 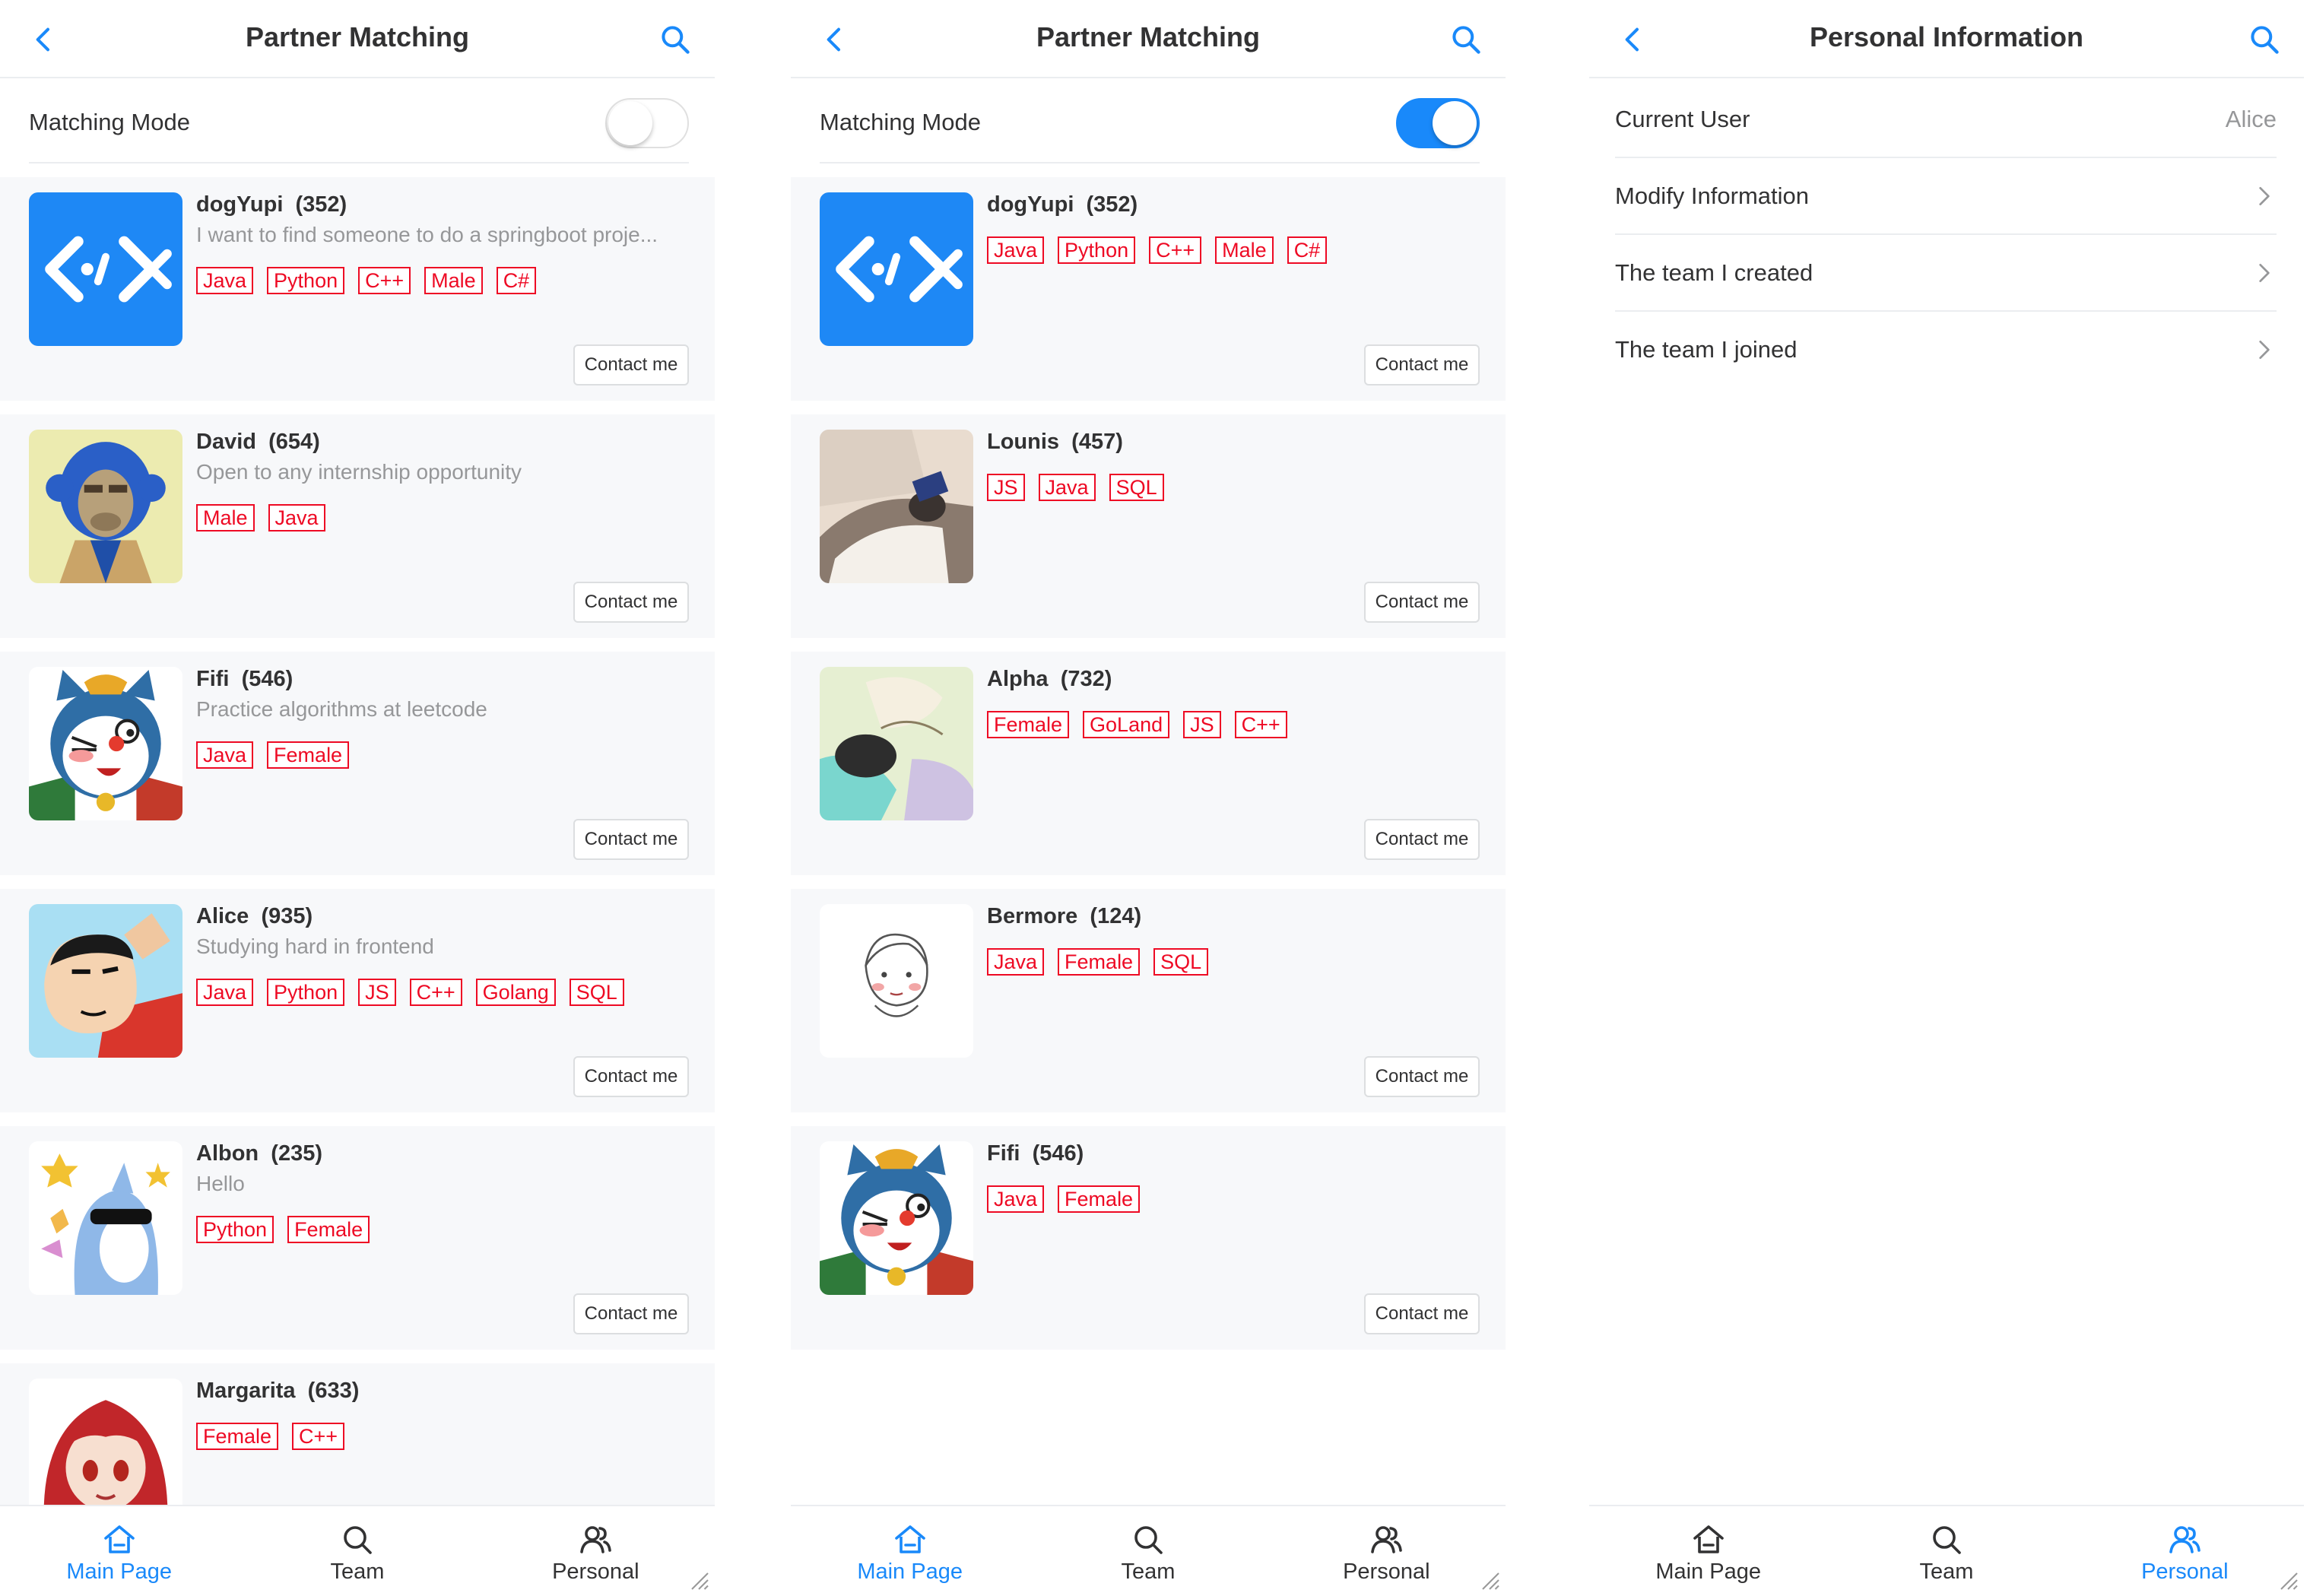 What do you see at coordinates (227, 1153) in the screenshot?
I see `user-name: Albon` at bounding box center [227, 1153].